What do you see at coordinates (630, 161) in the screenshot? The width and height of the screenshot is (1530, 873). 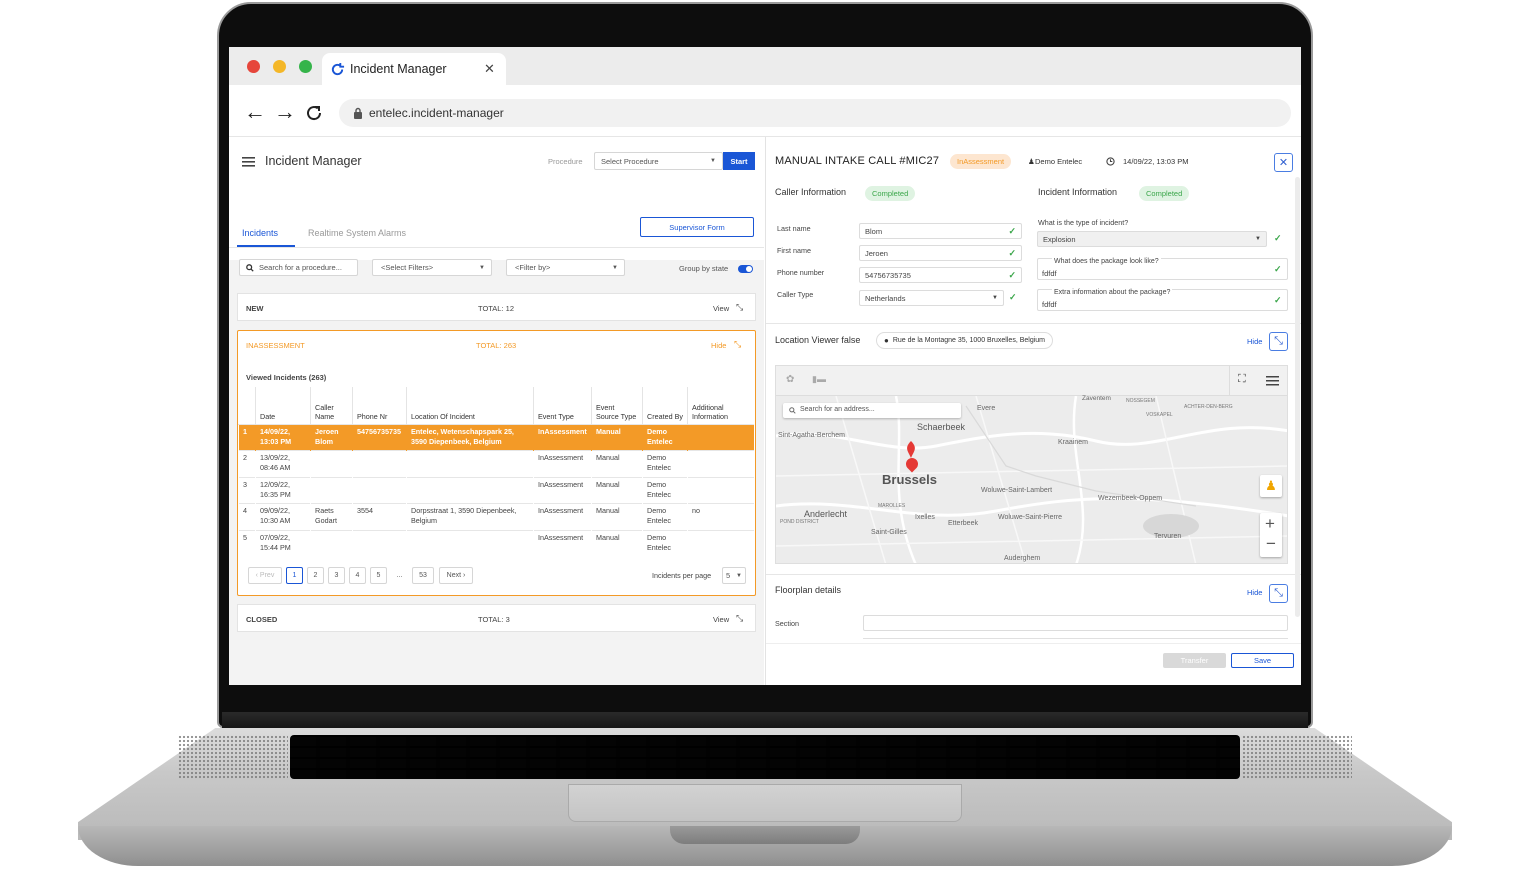 I see `procedure-select-value: Select Procedure` at bounding box center [630, 161].